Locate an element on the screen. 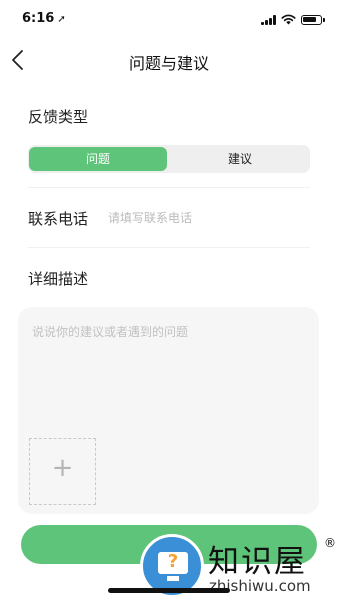  watermark-brand-text: 知识屋 is located at coordinates (257, 562).